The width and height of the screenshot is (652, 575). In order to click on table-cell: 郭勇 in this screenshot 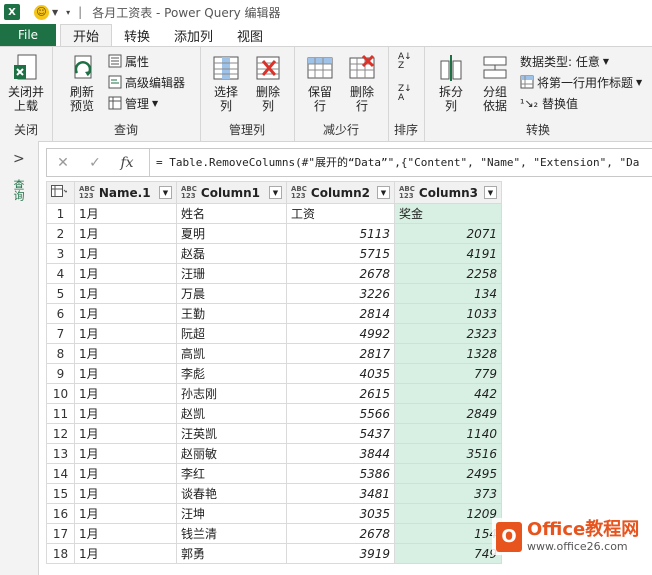, I will do `click(231, 553)`.